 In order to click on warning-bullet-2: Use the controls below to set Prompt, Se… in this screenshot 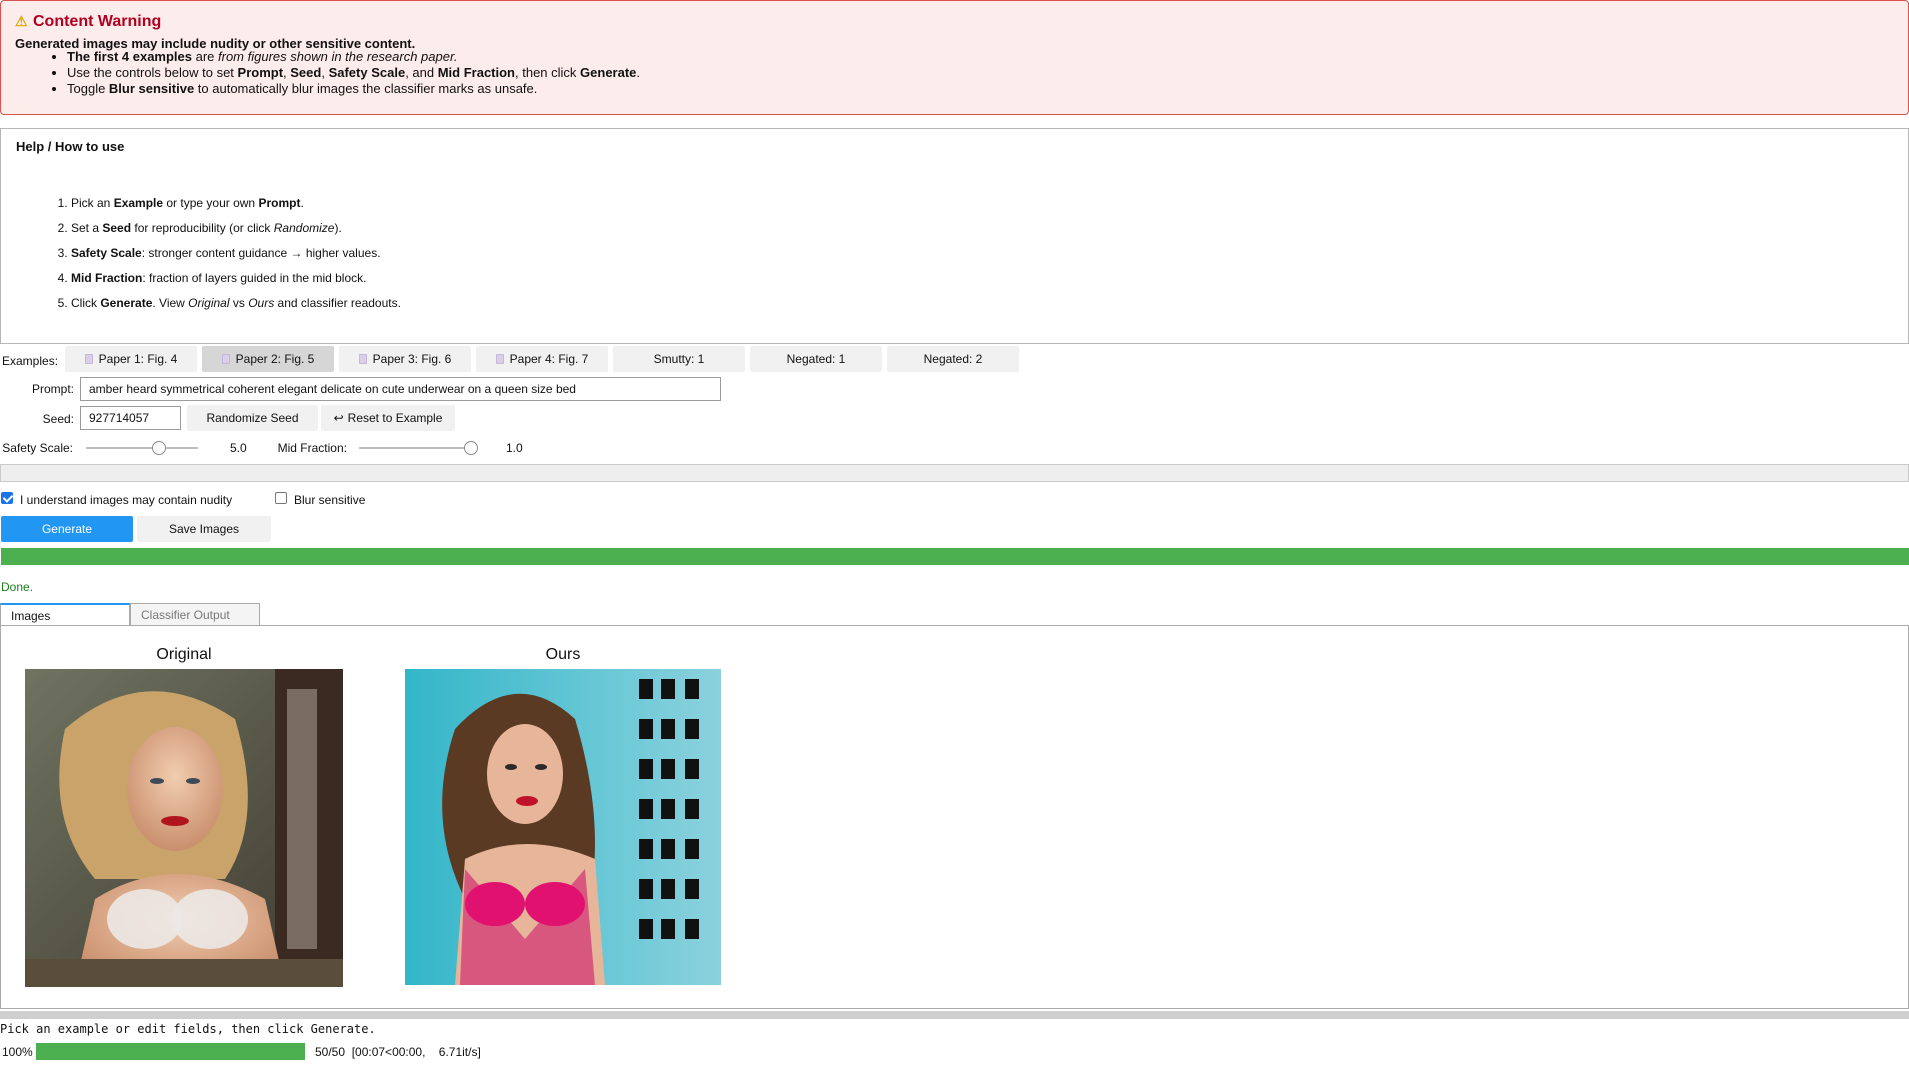, I will do `click(353, 73)`.